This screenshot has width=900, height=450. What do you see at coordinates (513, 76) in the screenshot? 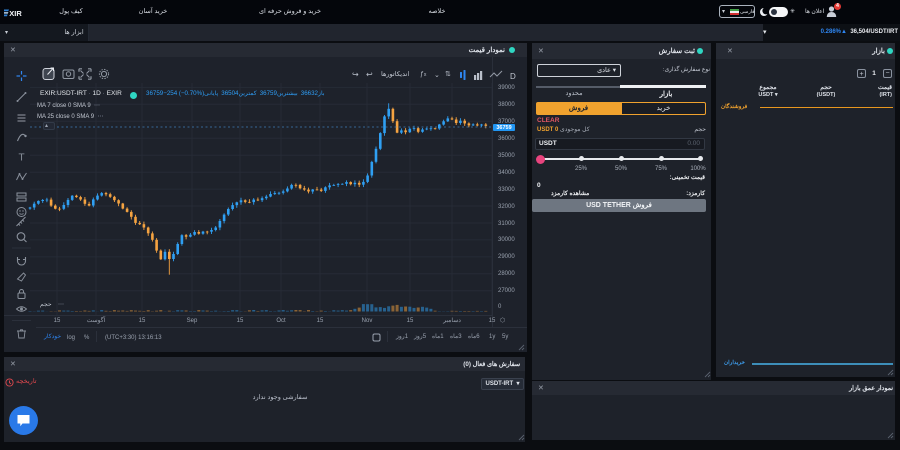
I see `svg-text: D` at bounding box center [513, 76].